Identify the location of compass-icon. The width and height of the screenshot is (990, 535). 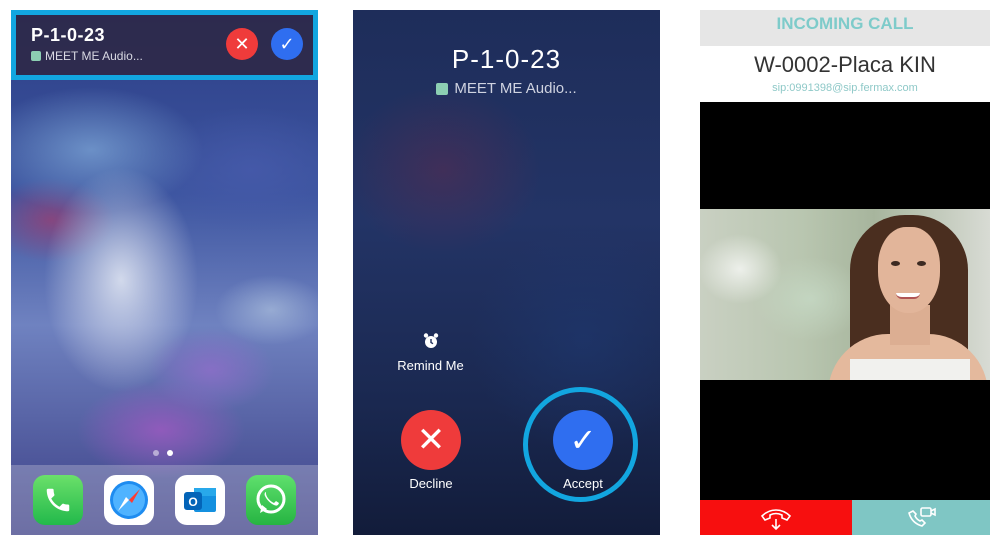
(129, 500).